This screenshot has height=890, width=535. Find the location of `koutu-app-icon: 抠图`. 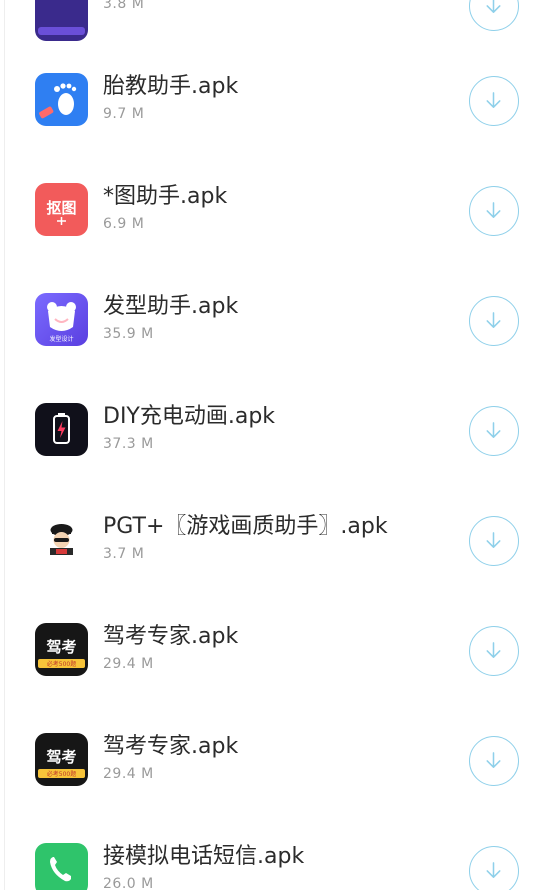

koutu-app-icon: 抠图 is located at coordinates (61, 209).